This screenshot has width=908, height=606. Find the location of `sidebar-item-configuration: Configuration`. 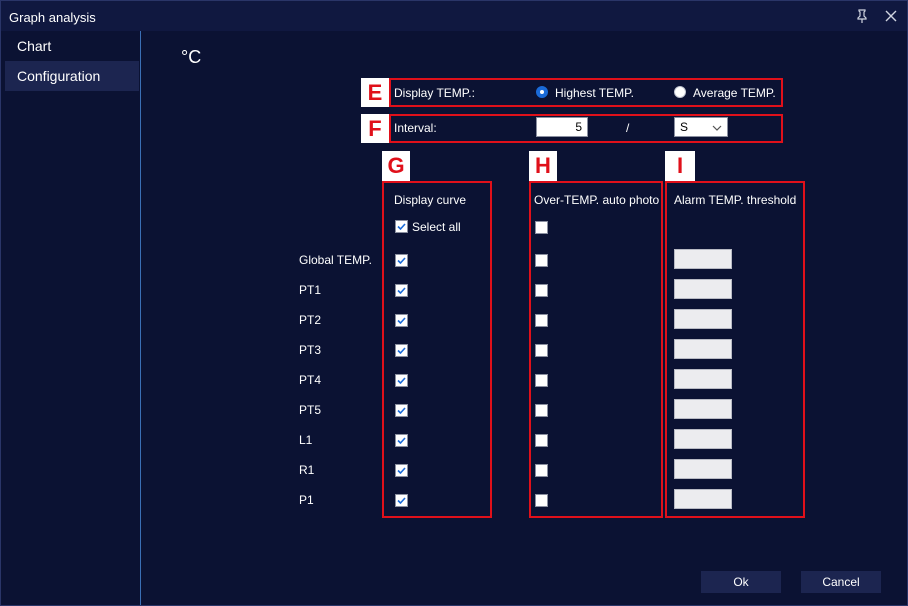

sidebar-item-configuration: Configuration is located at coordinates (72, 76).